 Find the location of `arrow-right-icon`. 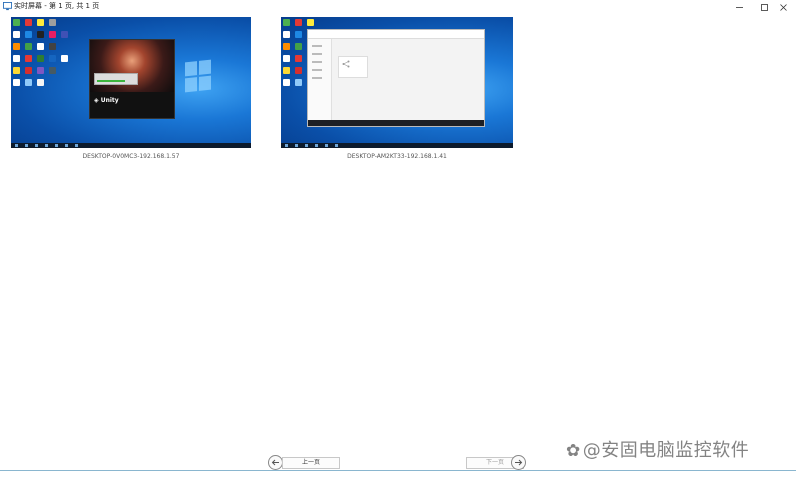

arrow-right-icon is located at coordinates (519, 462).